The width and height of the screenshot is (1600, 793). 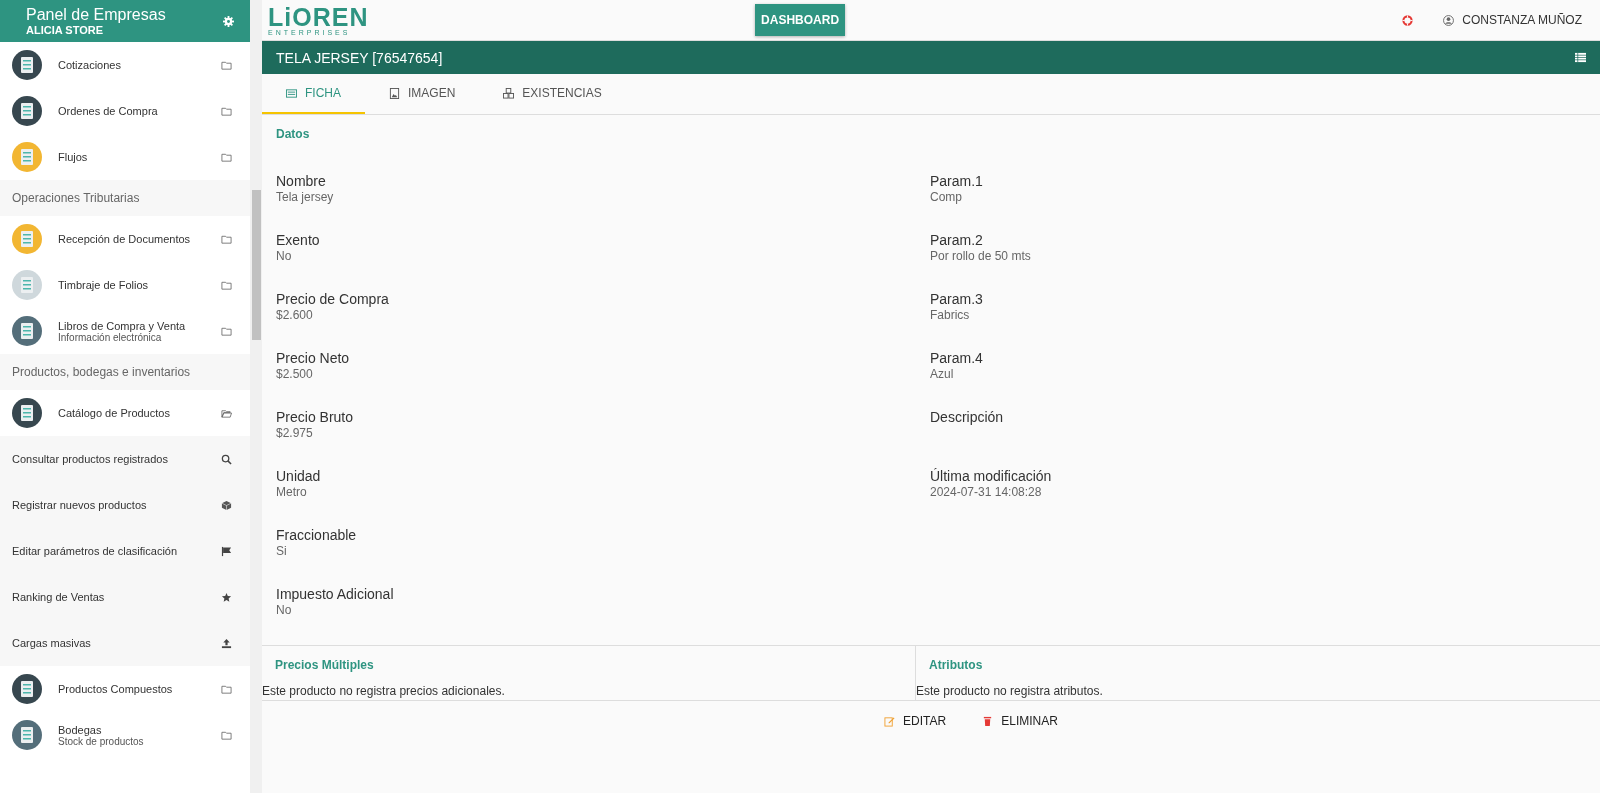 I want to click on cubes-icon, so click(x=509, y=93).